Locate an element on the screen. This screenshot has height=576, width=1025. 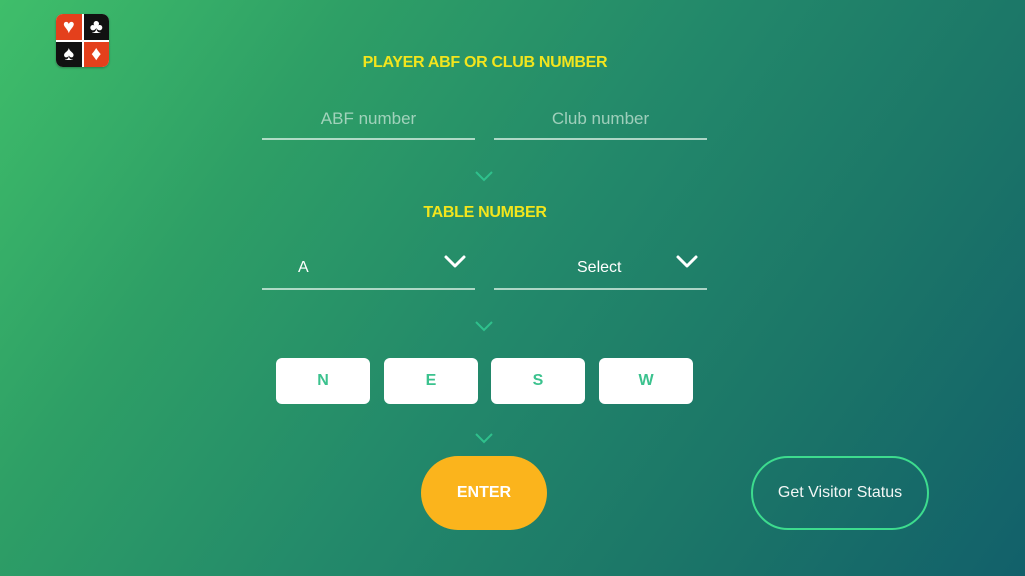
enter-button: ENTER is located at coordinates (484, 493).